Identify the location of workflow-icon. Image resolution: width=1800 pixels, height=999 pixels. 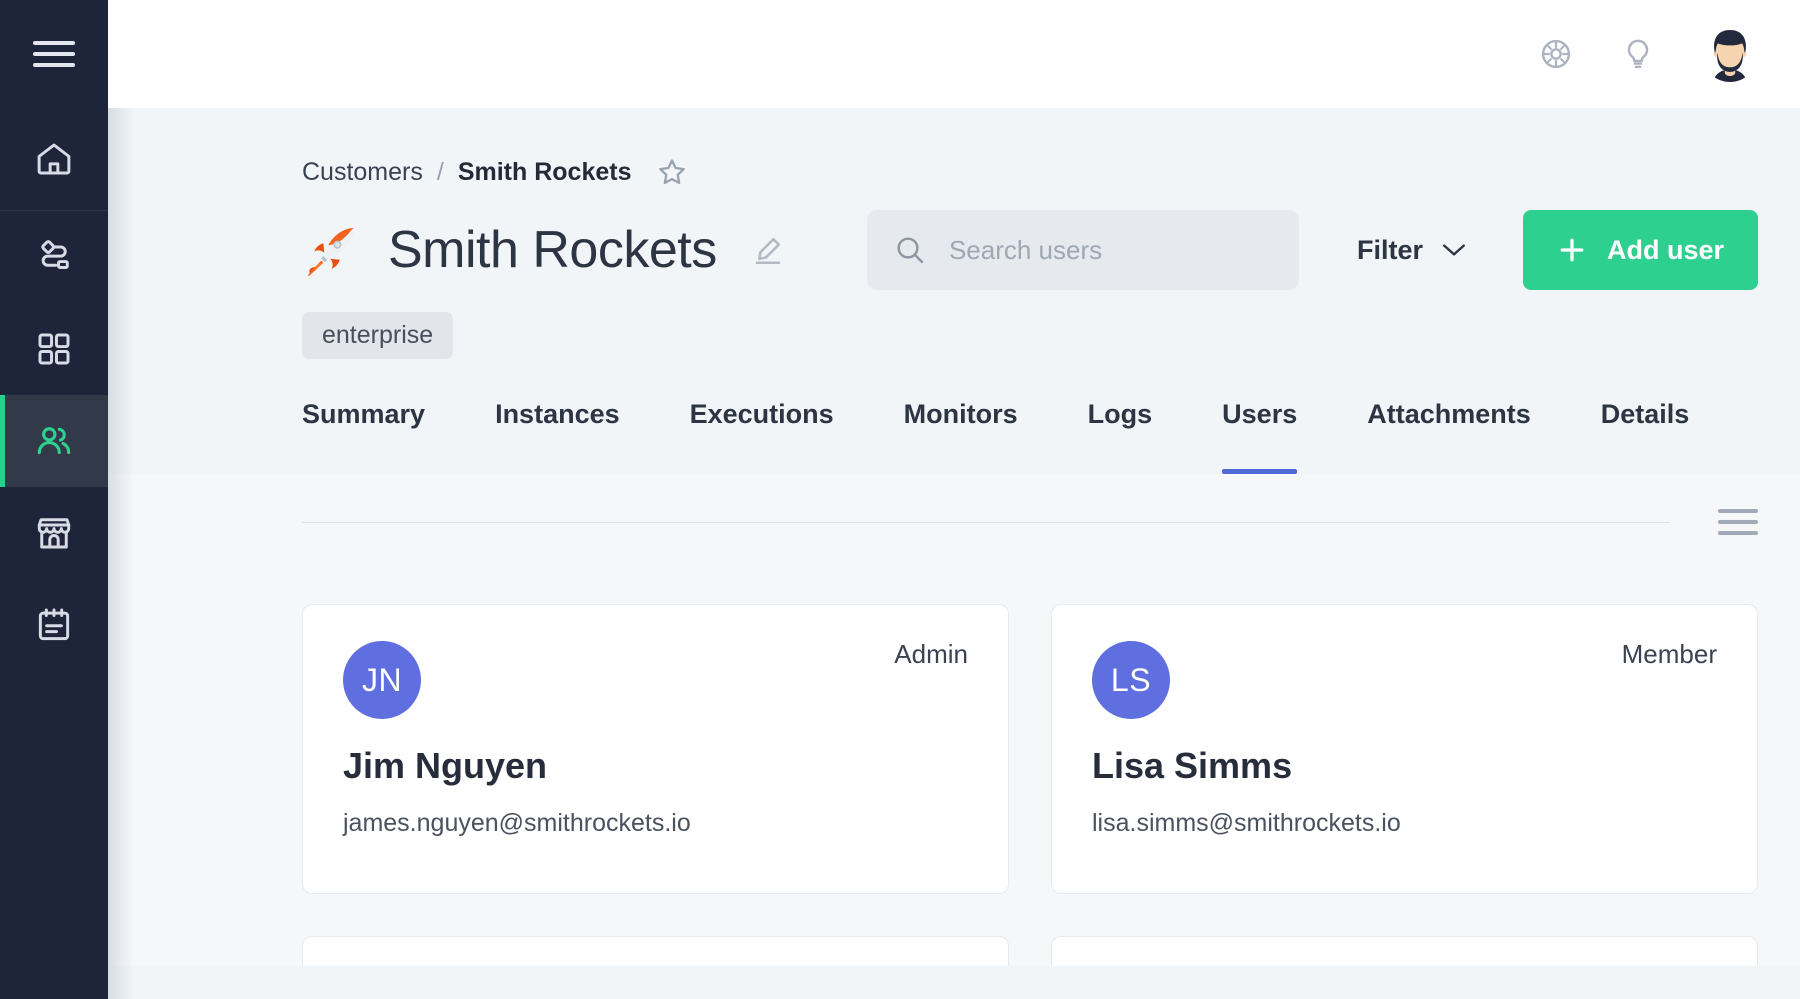
(54, 257).